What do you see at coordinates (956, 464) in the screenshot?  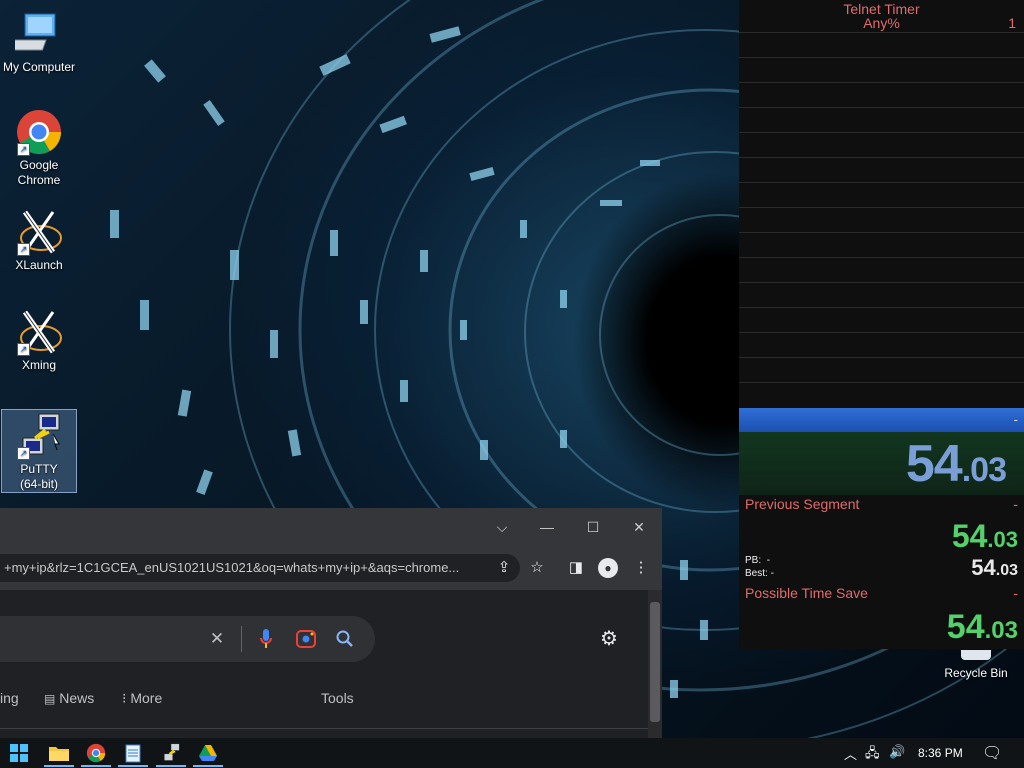 I see `main-timer-value: 54.03` at bounding box center [956, 464].